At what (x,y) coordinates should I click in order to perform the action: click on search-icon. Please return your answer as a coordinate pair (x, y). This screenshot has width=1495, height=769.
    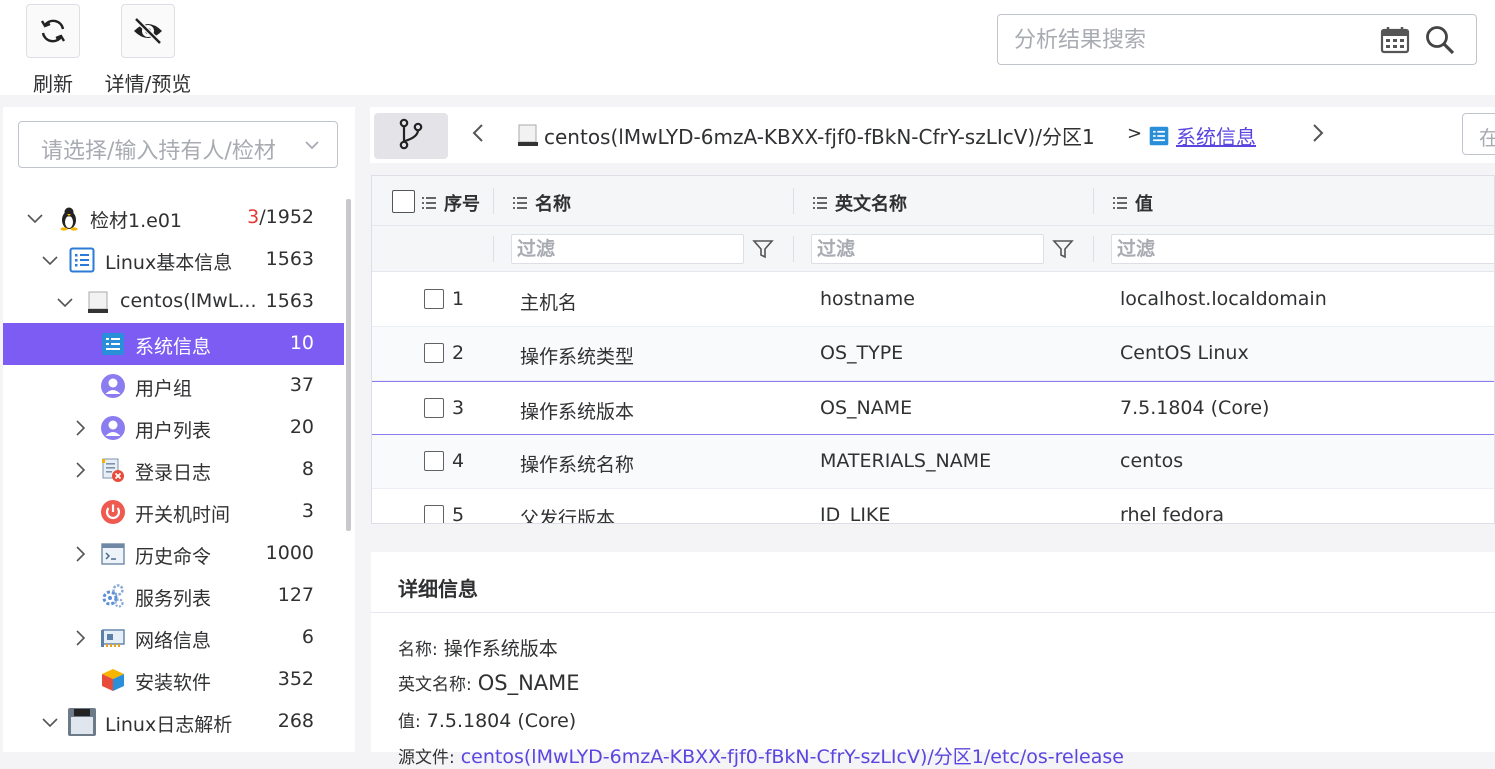
    Looking at the image, I should click on (1440, 42).